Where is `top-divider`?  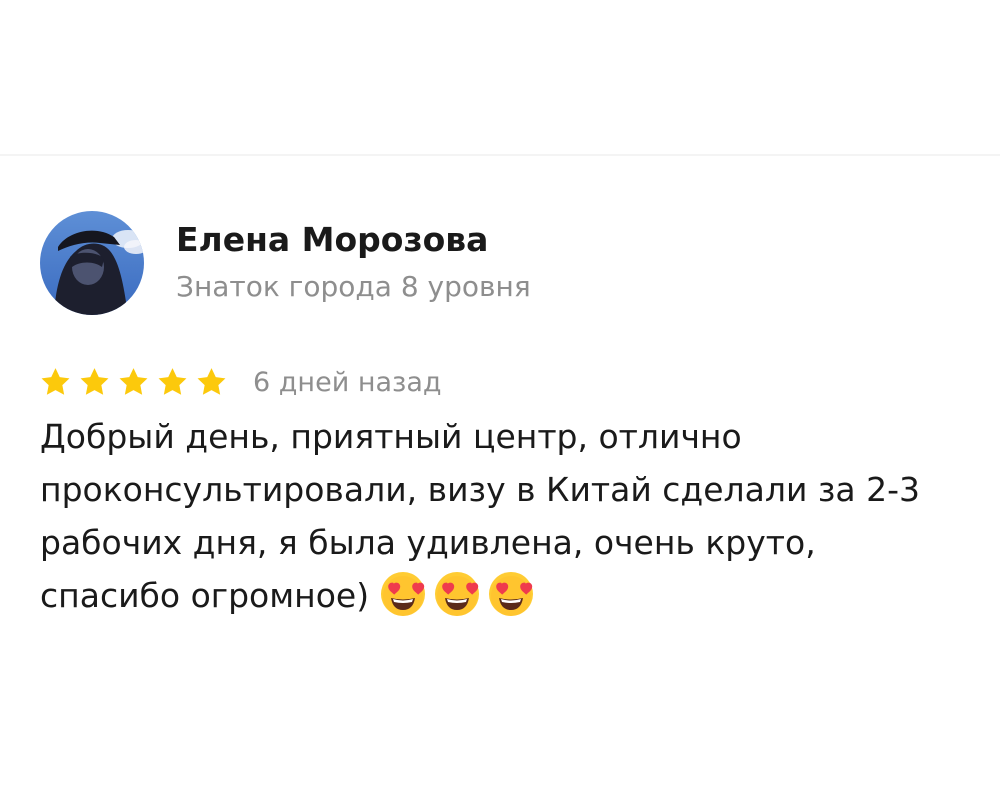
top-divider is located at coordinates (500, 155).